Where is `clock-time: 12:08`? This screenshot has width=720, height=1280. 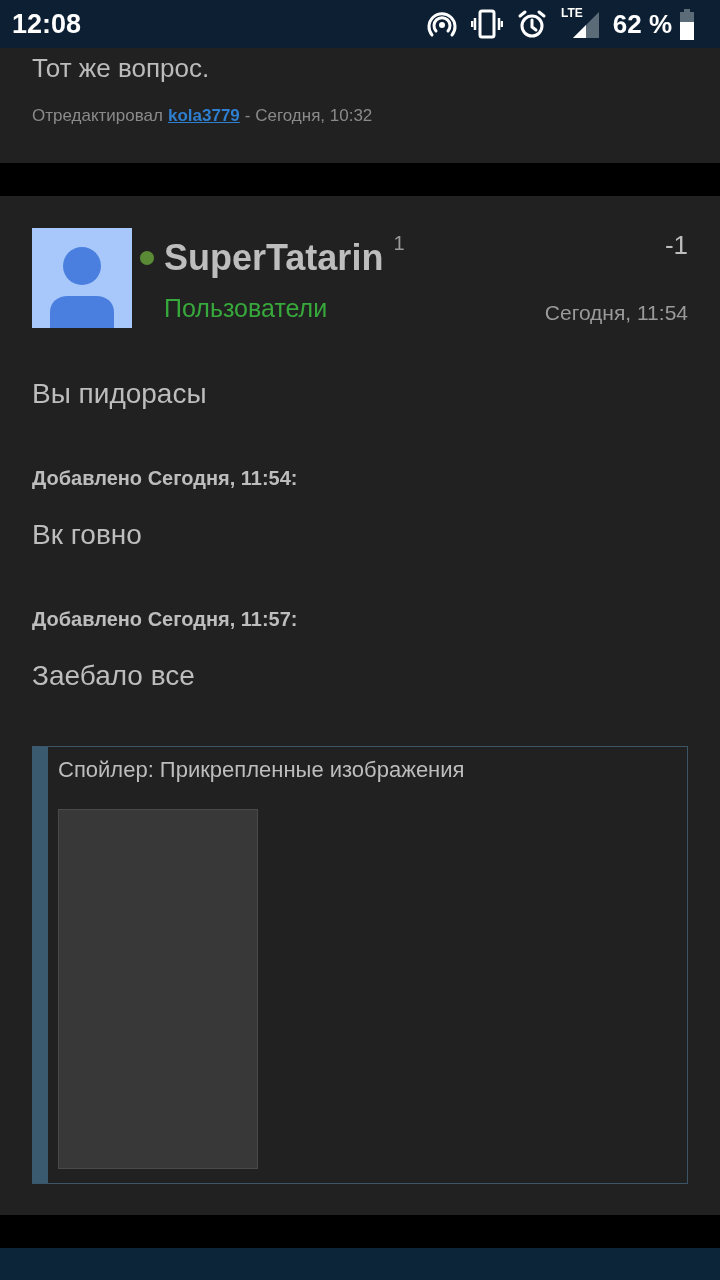 clock-time: 12:08 is located at coordinates (47, 24).